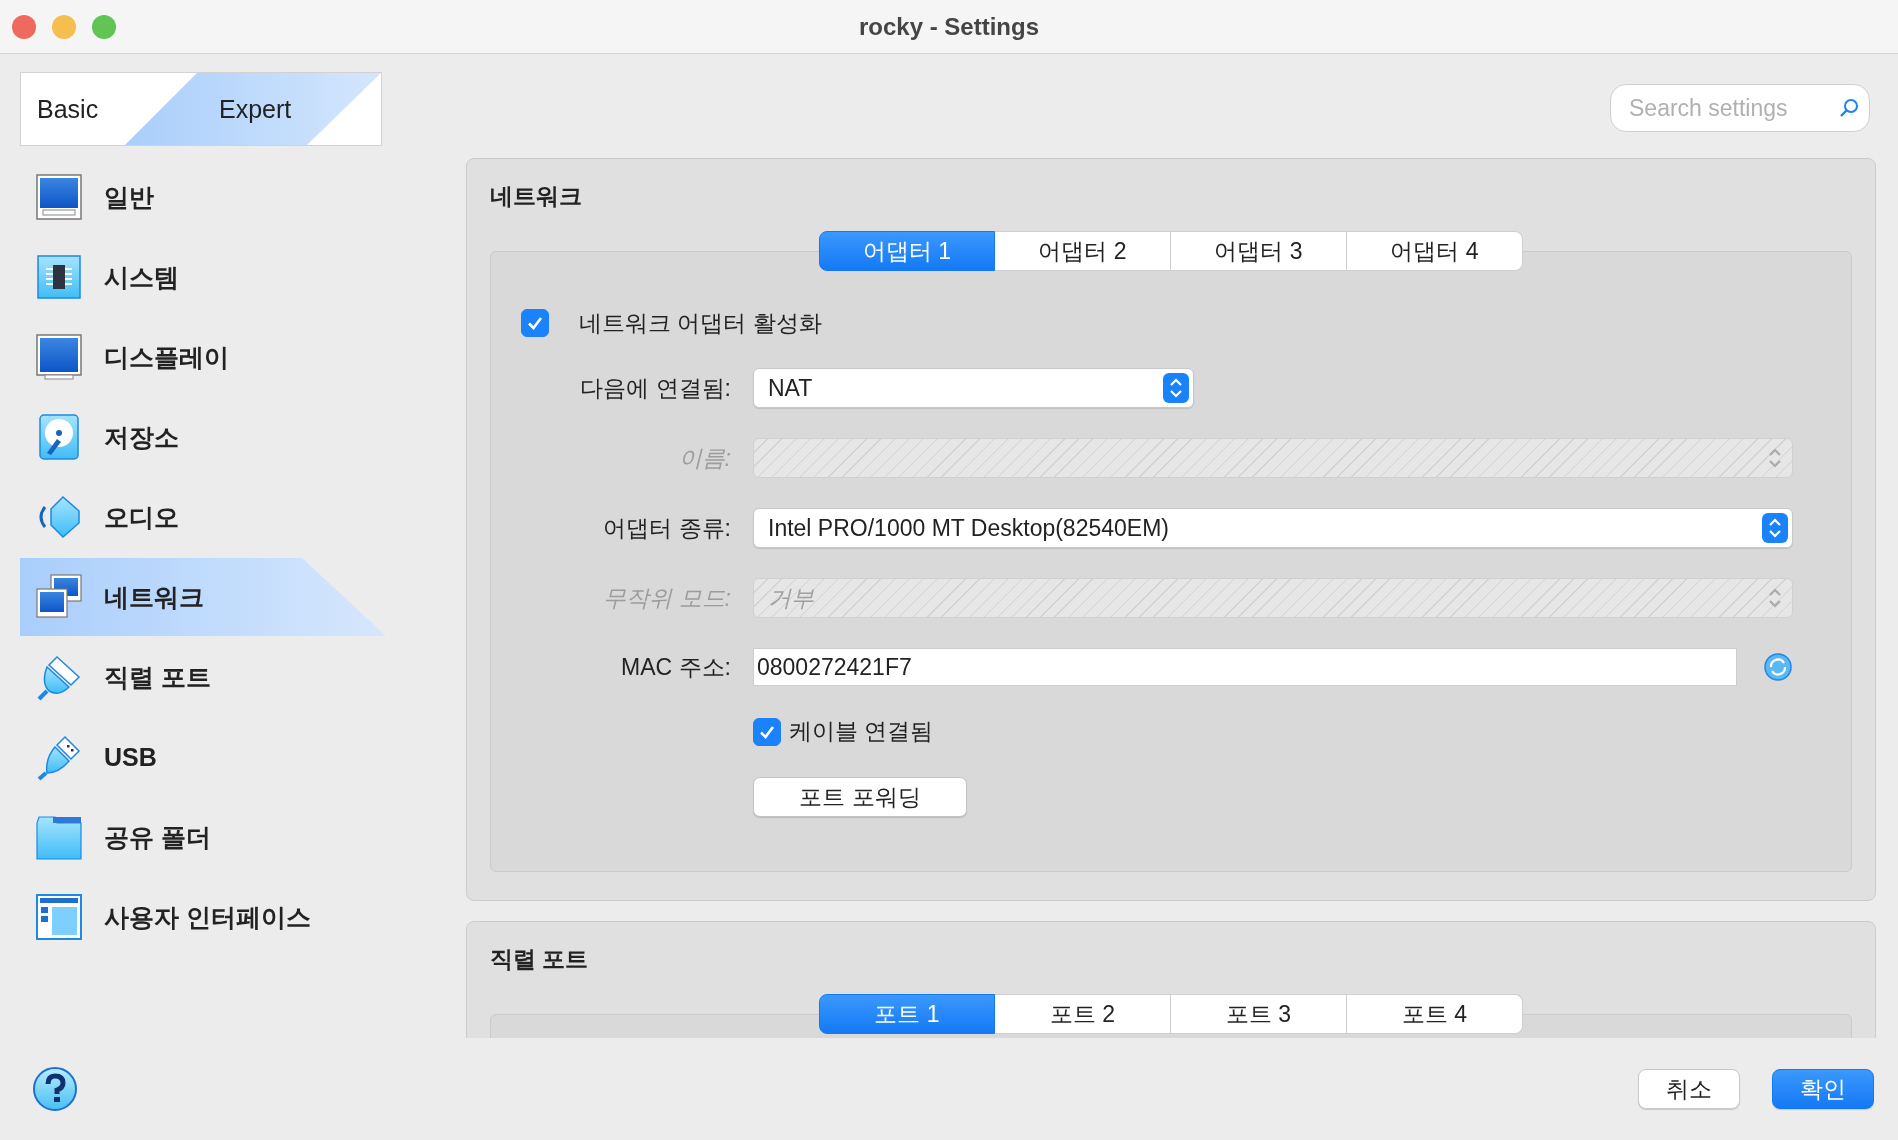  Describe the element at coordinates (907, 1014) in the screenshot. I see `tab: 포트 1` at that location.